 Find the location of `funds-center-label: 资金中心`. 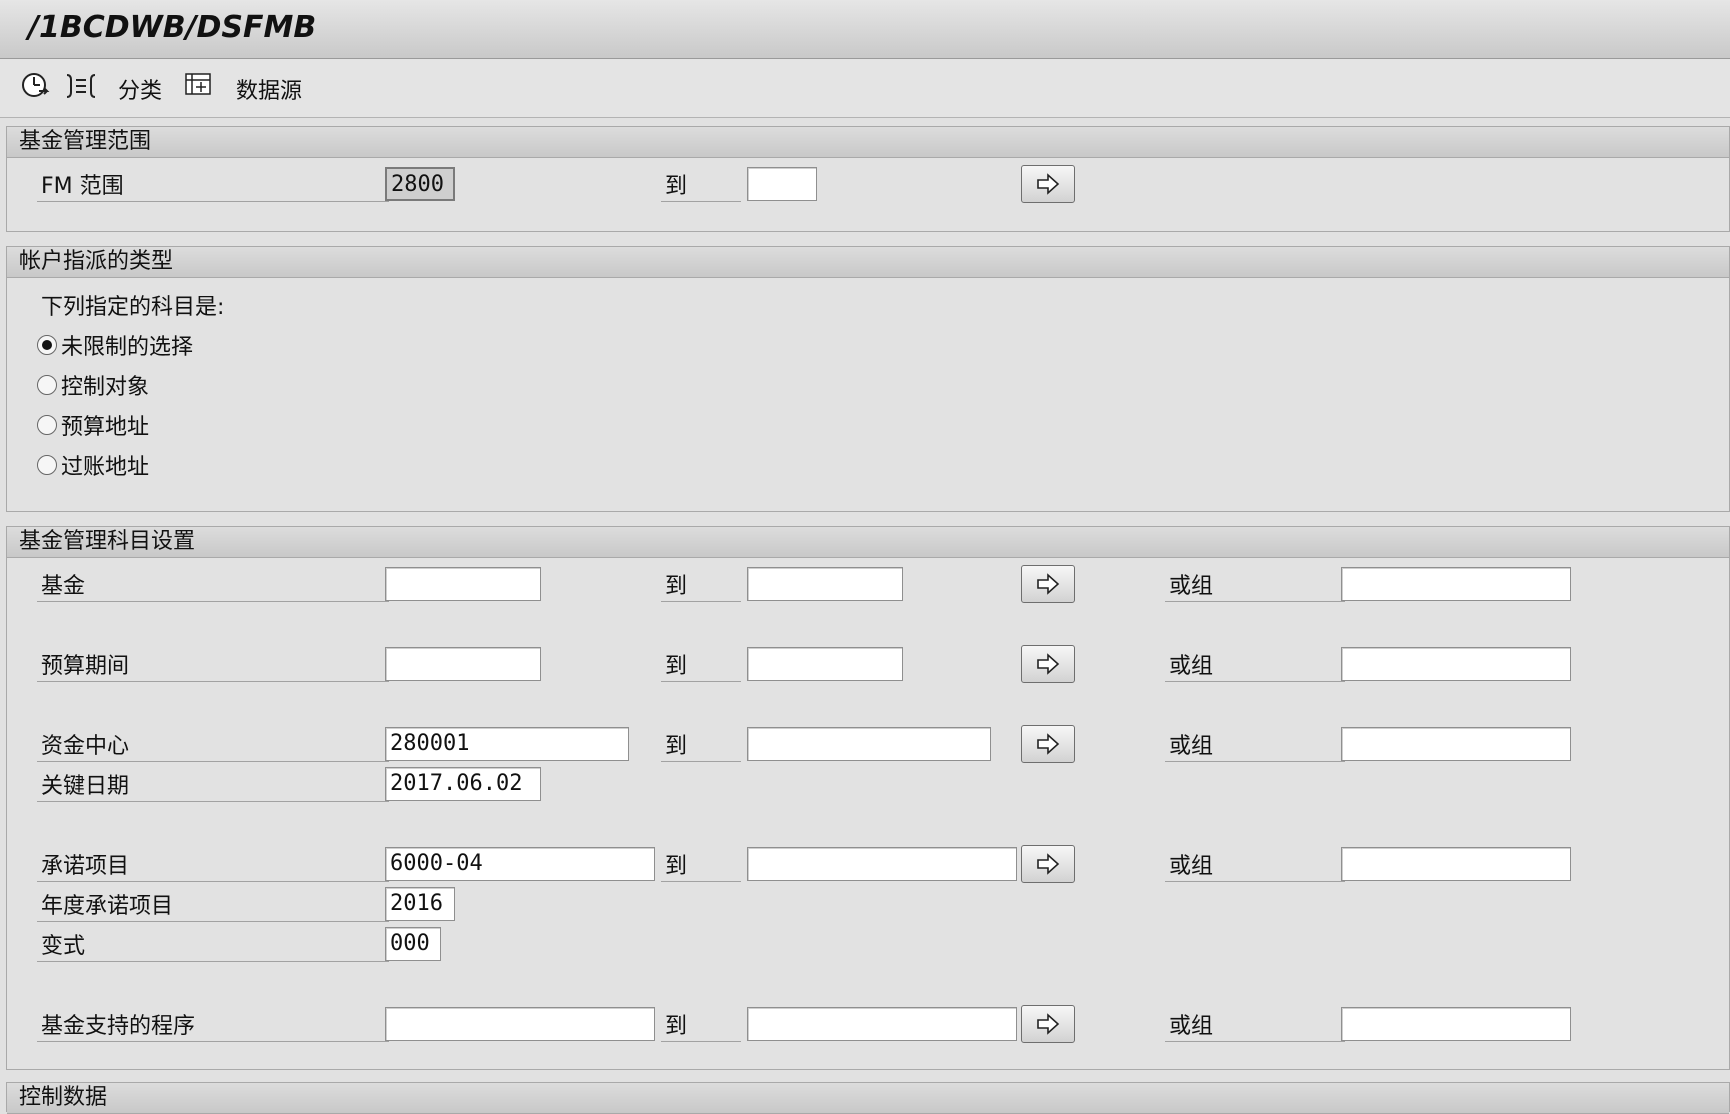

funds-center-label: 资金中心 is located at coordinates (213, 747).